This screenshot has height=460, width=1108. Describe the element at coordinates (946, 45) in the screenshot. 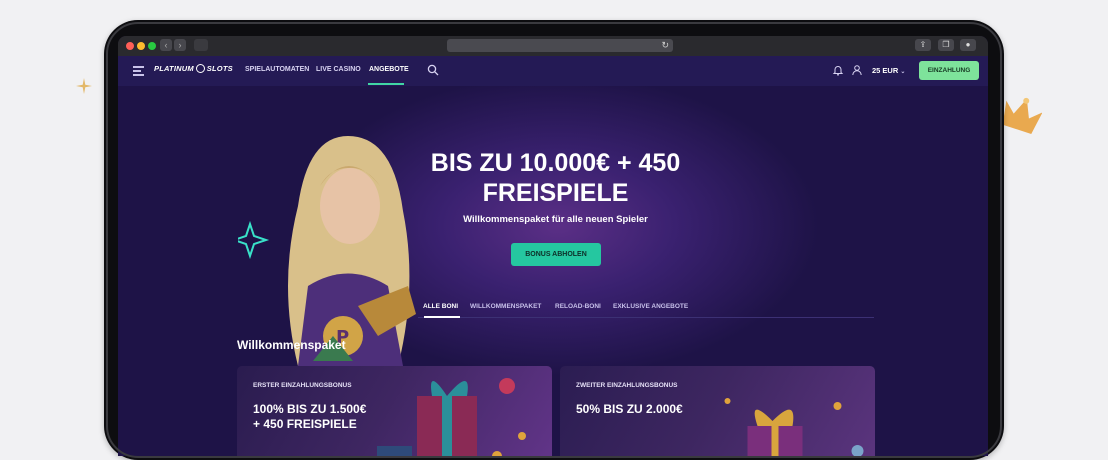

I see `tabs-icon: ❐` at that location.